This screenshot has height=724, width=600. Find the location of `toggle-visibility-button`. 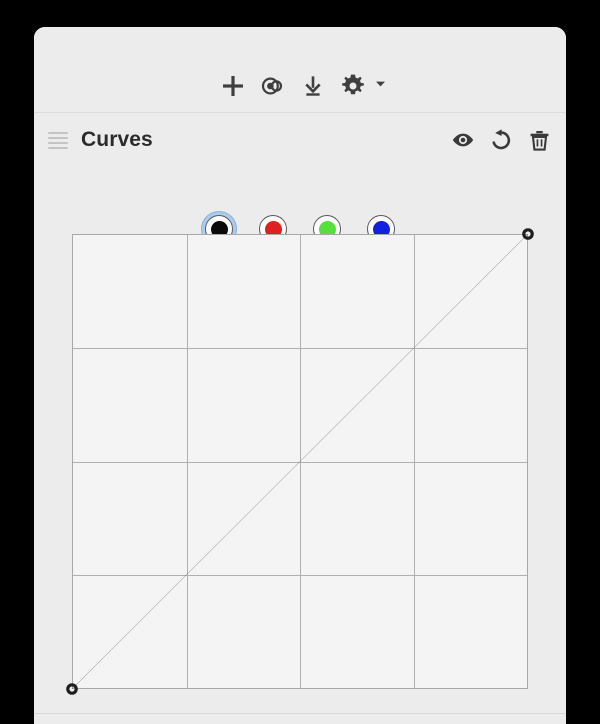

toggle-visibility-button is located at coordinates (463, 140).